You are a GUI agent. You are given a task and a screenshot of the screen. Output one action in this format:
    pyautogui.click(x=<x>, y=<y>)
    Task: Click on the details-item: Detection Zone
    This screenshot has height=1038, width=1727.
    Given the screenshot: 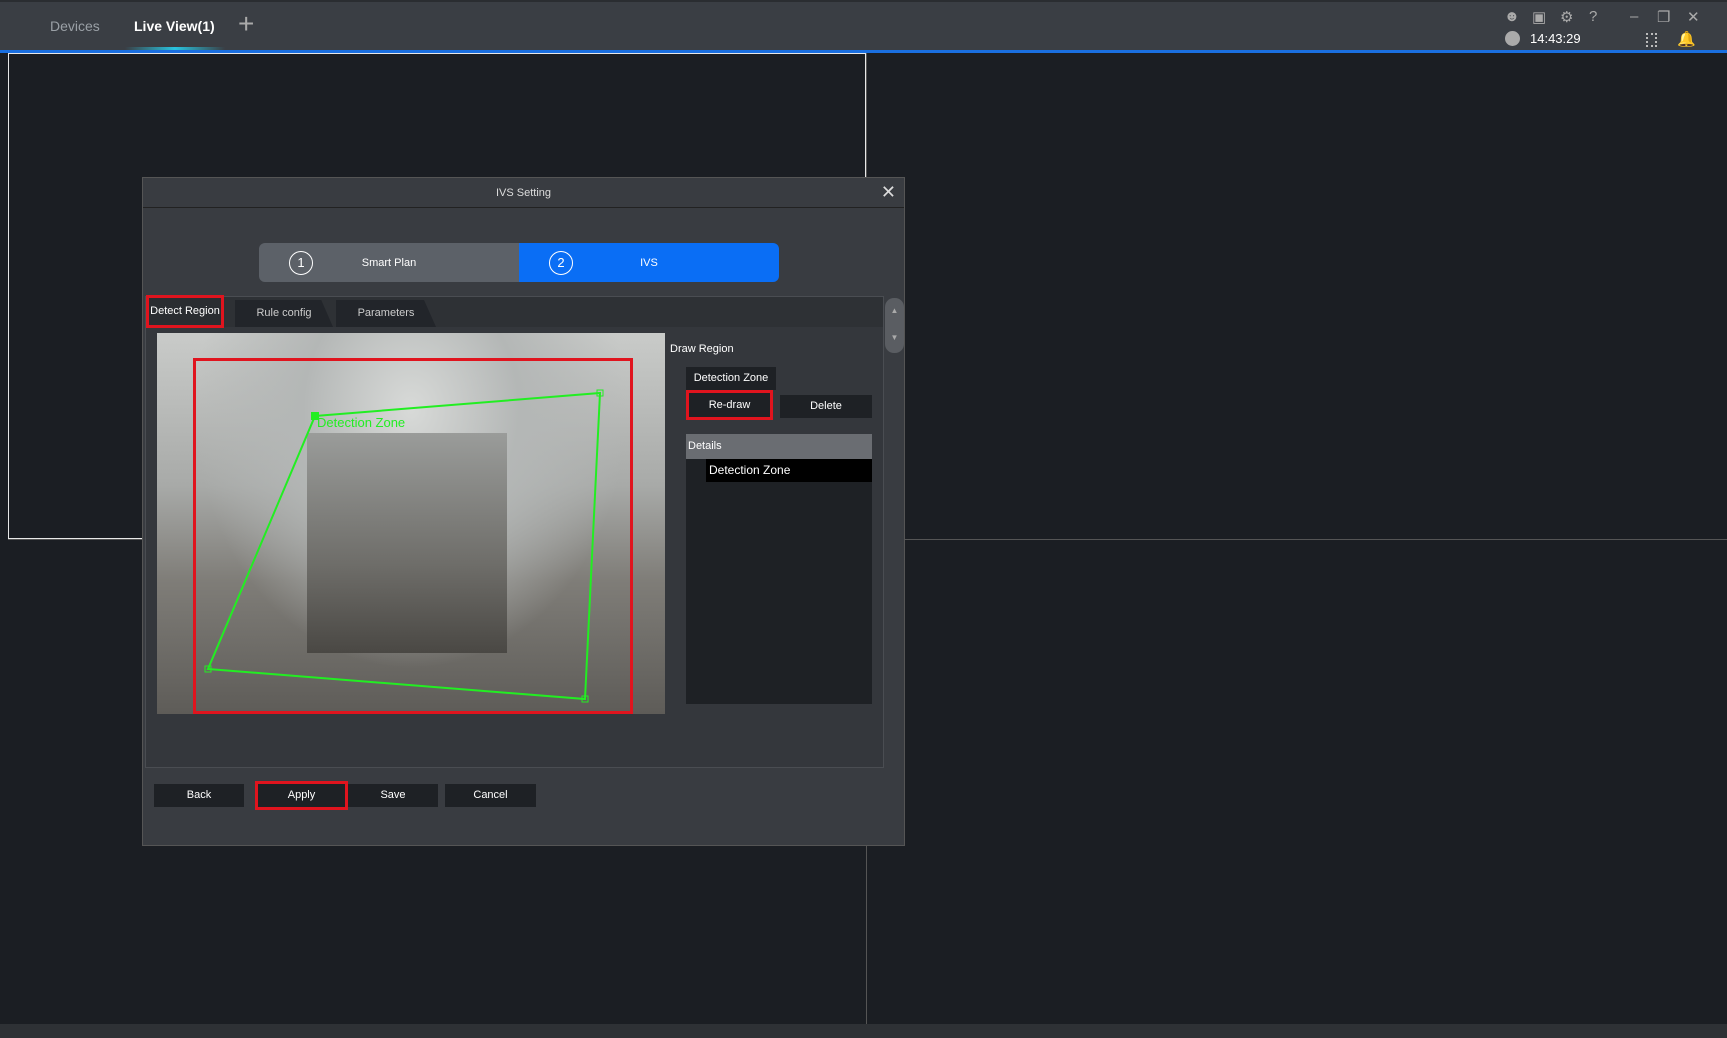 What is the action you would take?
    pyautogui.click(x=789, y=470)
    